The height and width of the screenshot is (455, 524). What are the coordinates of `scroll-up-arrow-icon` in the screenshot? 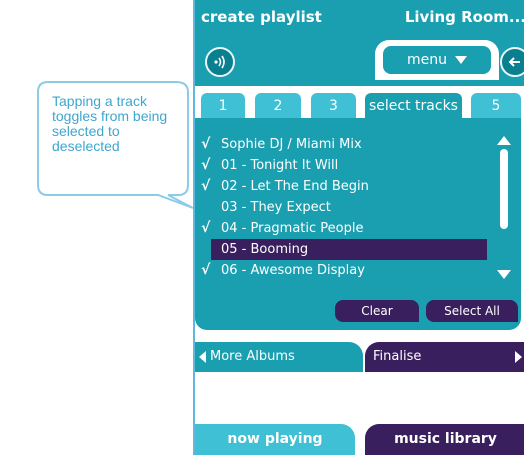 It's located at (504, 140).